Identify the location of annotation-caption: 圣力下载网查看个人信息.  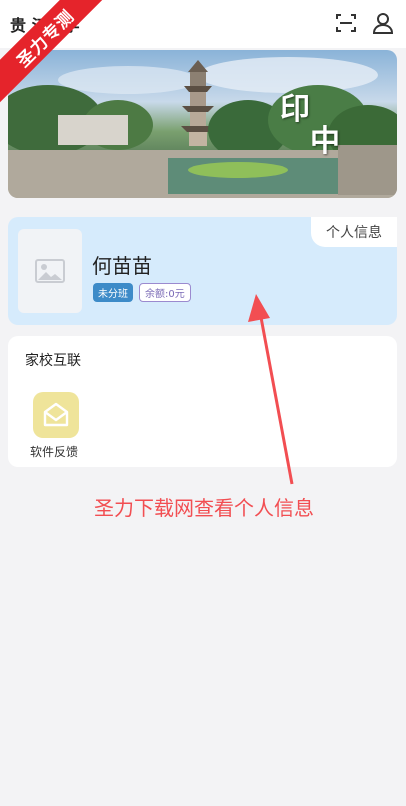
(204, 508).